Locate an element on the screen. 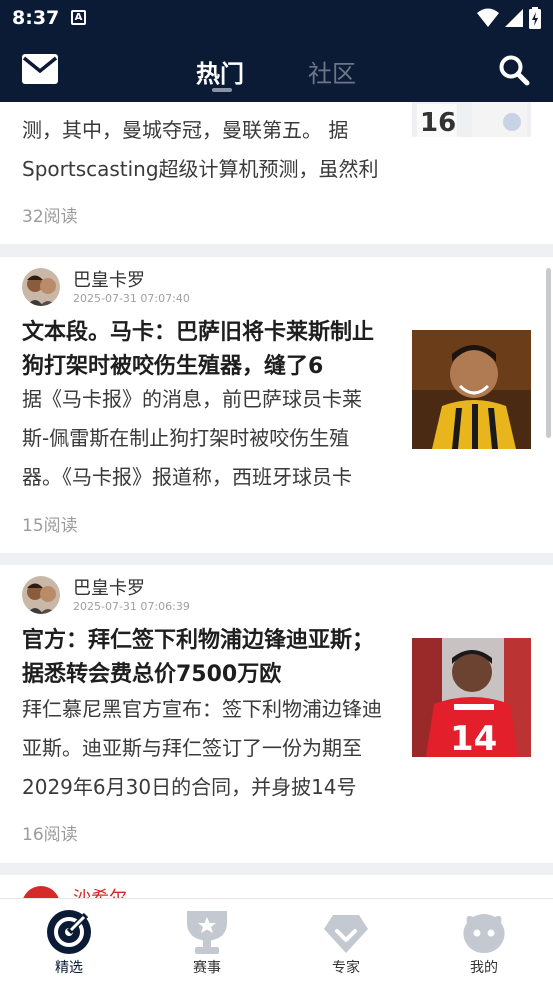 The image size is (553, 983). post-time: 2025-07-31 07:07:40 is located at coordinates (131, 298).